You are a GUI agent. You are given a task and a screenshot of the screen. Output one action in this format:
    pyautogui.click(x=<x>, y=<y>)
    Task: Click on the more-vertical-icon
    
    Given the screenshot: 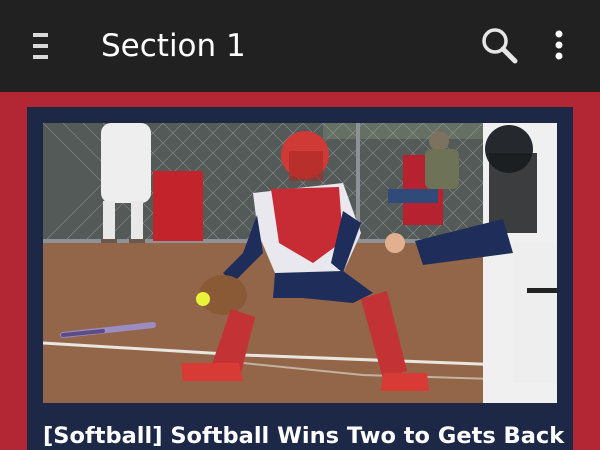 What is the action you would take?
    pyautogui.click(x=559, y=45)
    